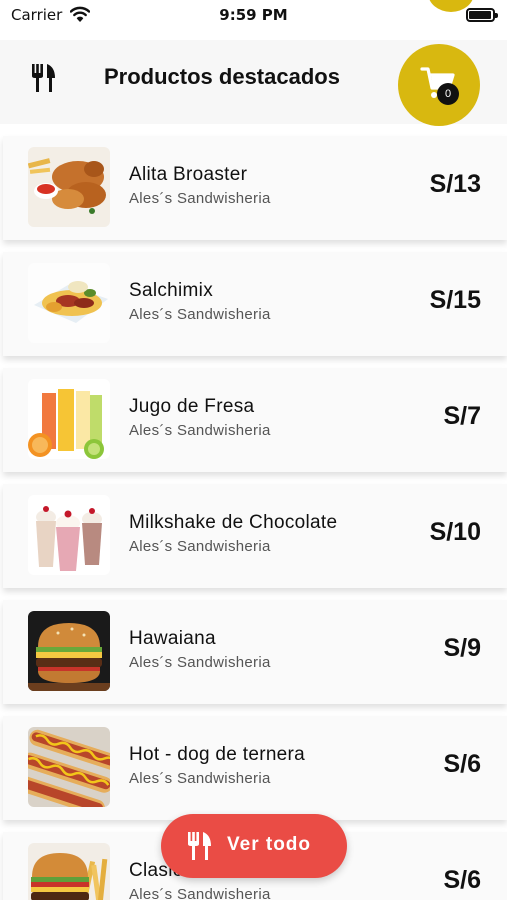 This screenshot has width=507, height=900. What do you see at coordinates (69, 767) in the screenshot?
I see `product-image-hot-dogs` at bounding box center [69, 767].